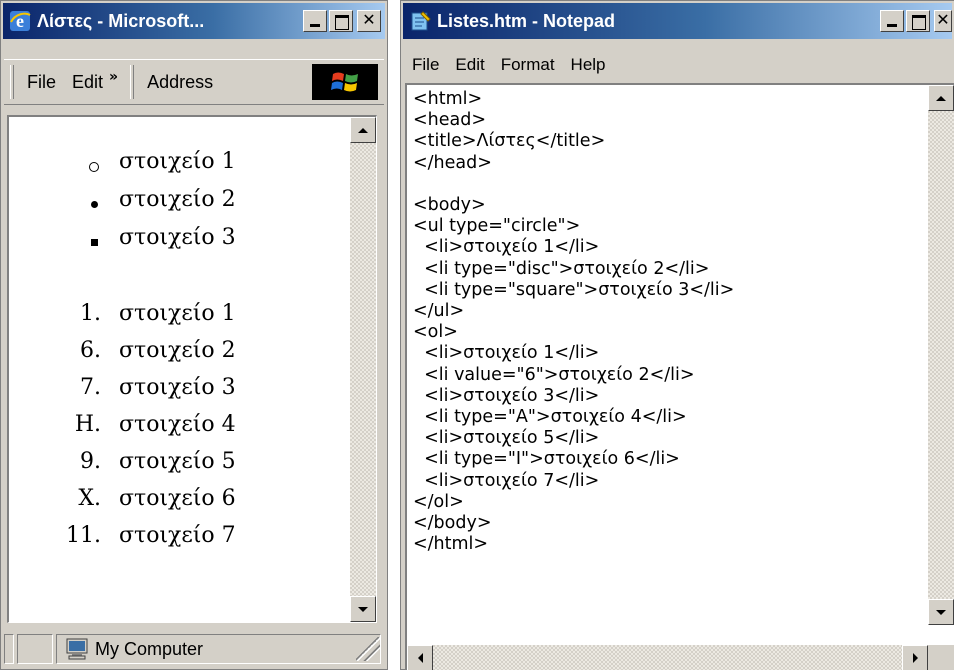 The height and width of the screenshot is (670, 954). What do you see at coordinates (341, 21) in the screenshot?
I see `ie-maximize-button` at bounding box center [341, 21].